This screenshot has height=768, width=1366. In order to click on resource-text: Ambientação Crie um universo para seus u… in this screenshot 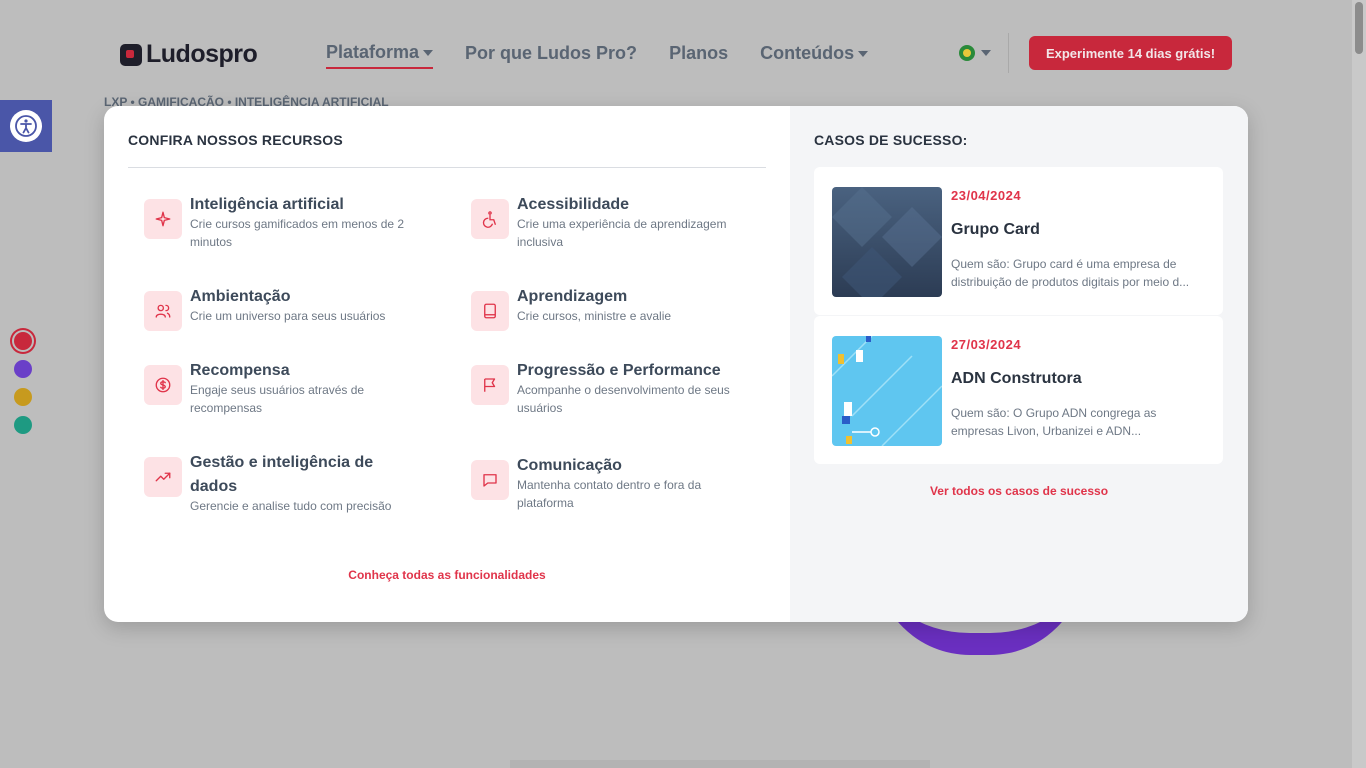, I will do `click(287, 308)`.